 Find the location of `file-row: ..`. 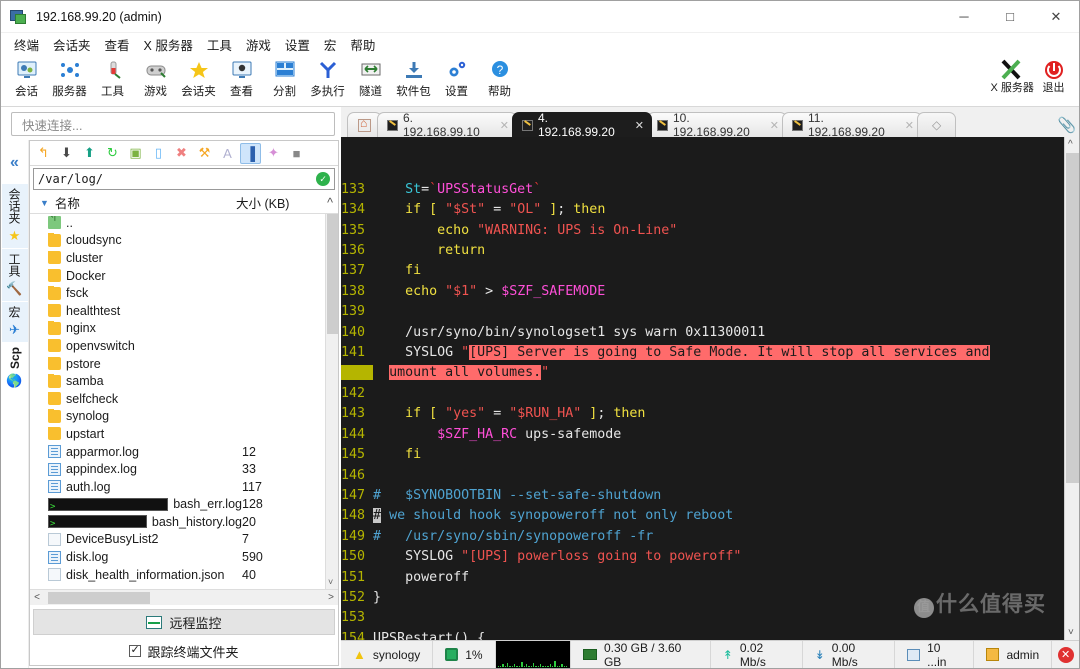

file-row: .. is located at coordinates (184, 223).